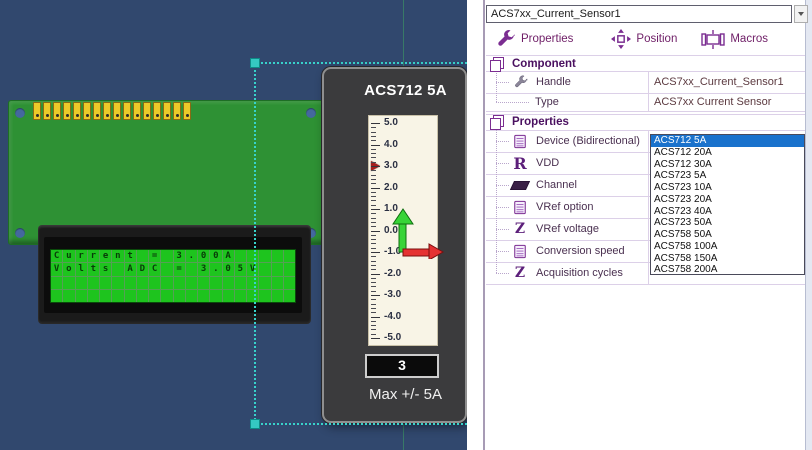 This screenshot has height=450, width=812. Describe the element at coordinates (520, 82) in the screenshot. I see `wrench-icon` at that location.